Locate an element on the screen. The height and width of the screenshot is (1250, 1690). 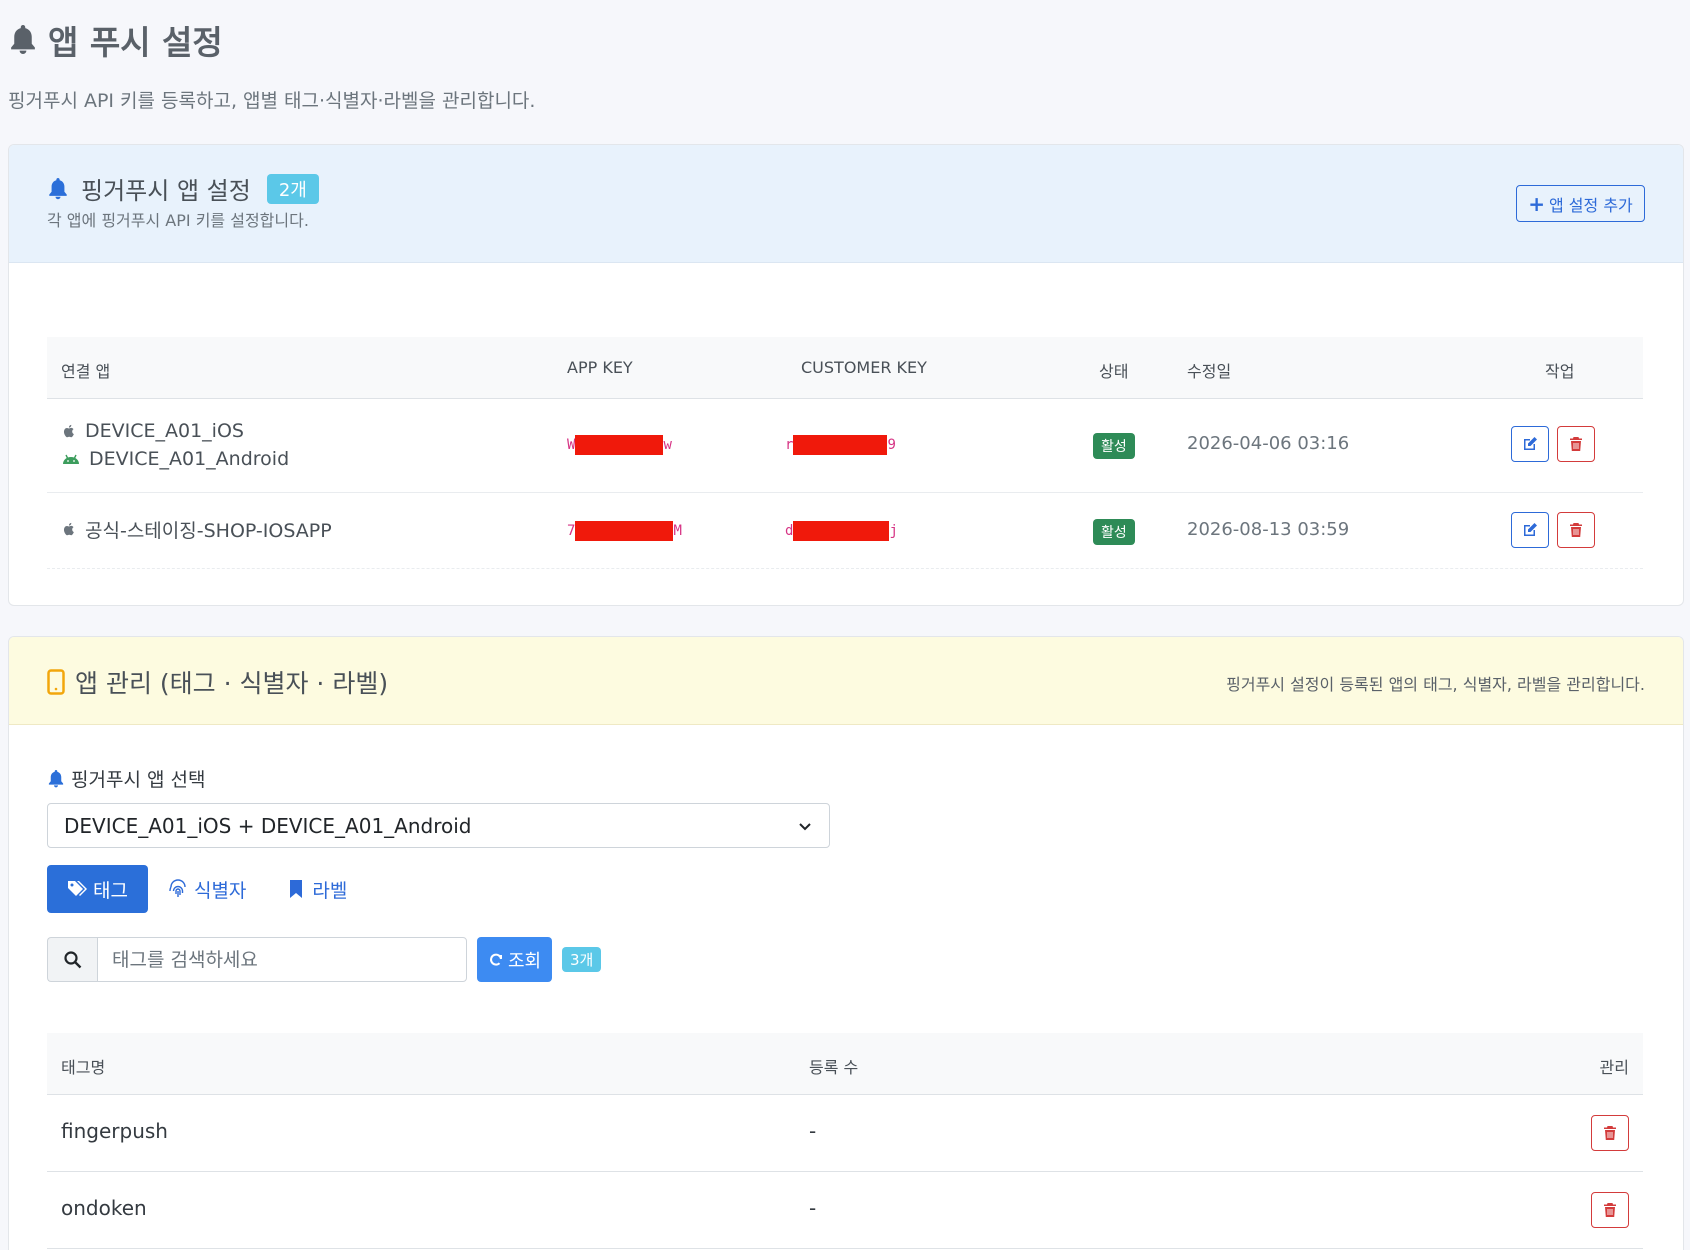
row-actions is located at coordinates (1553, 530).